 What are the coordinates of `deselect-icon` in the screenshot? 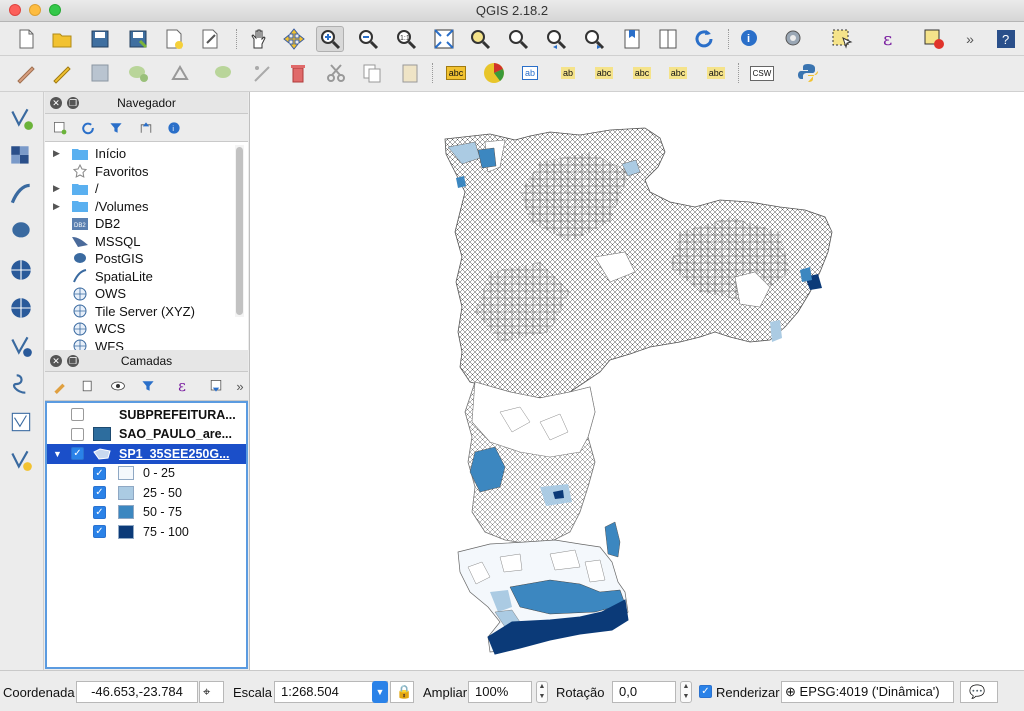 It's located at (934, 39).